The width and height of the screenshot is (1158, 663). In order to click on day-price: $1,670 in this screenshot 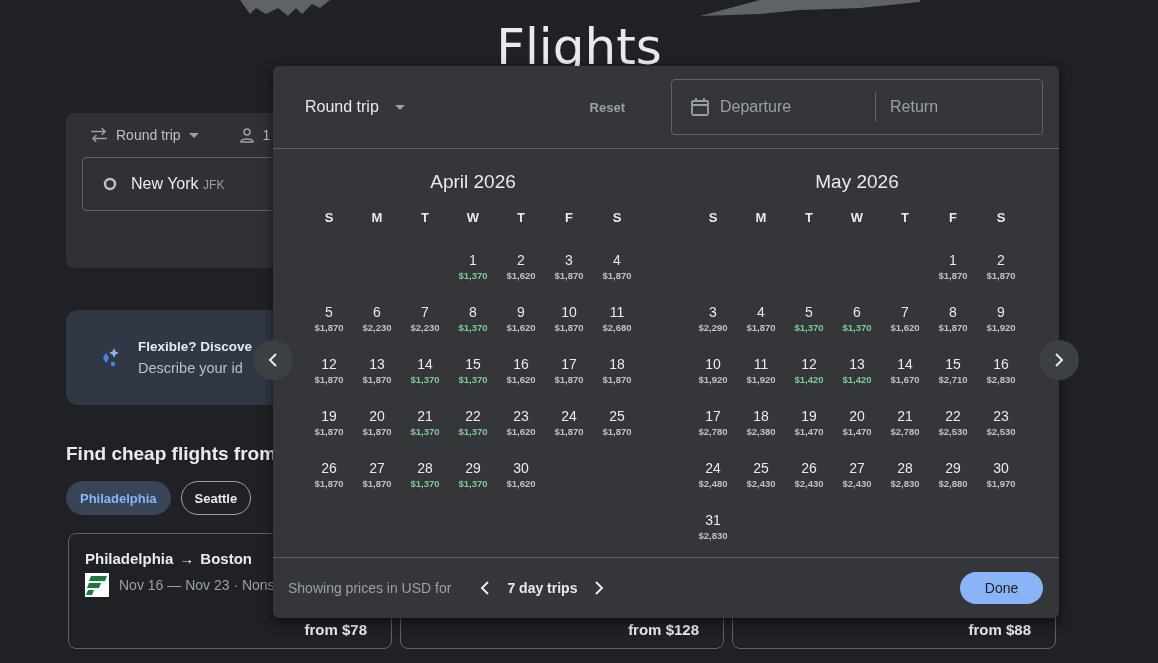, I will do `click(905, 380)`.